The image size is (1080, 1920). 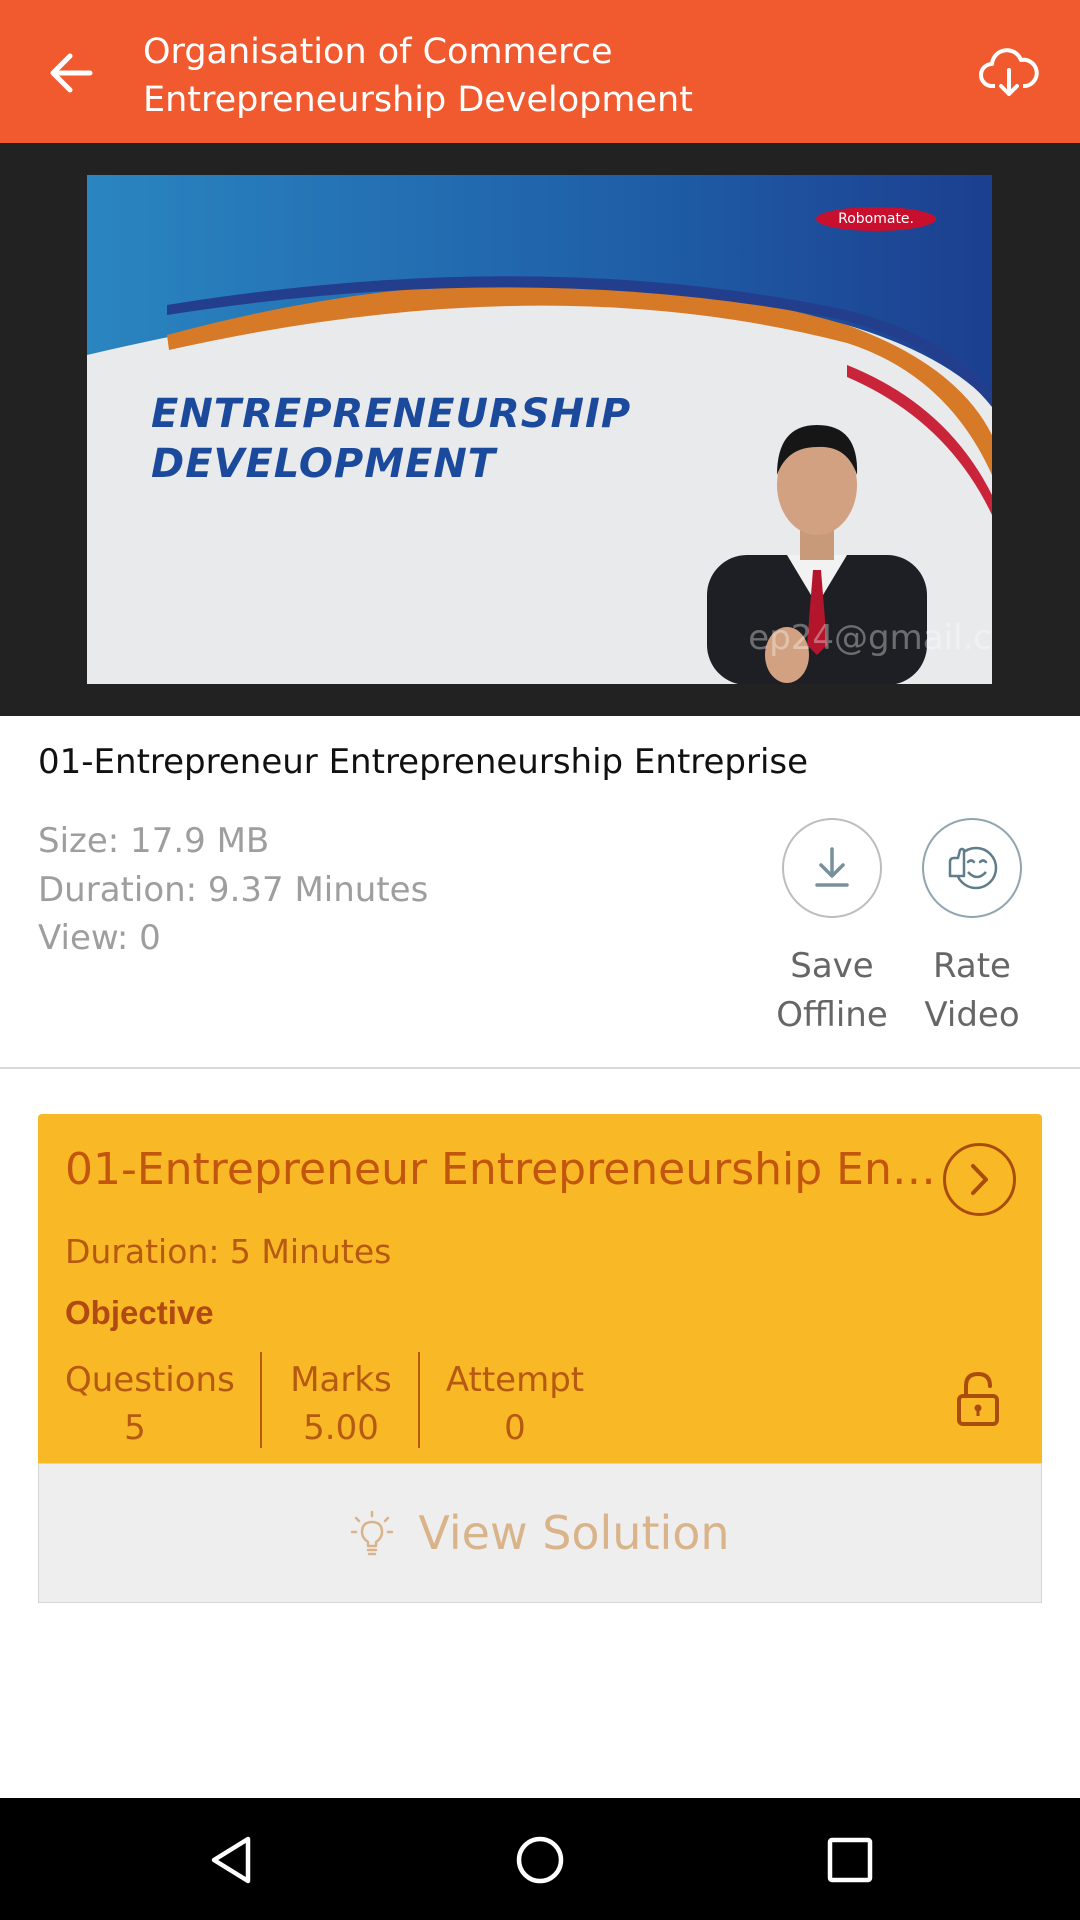 I want to click on nav-back-icon, so click(x=231, y=1860).